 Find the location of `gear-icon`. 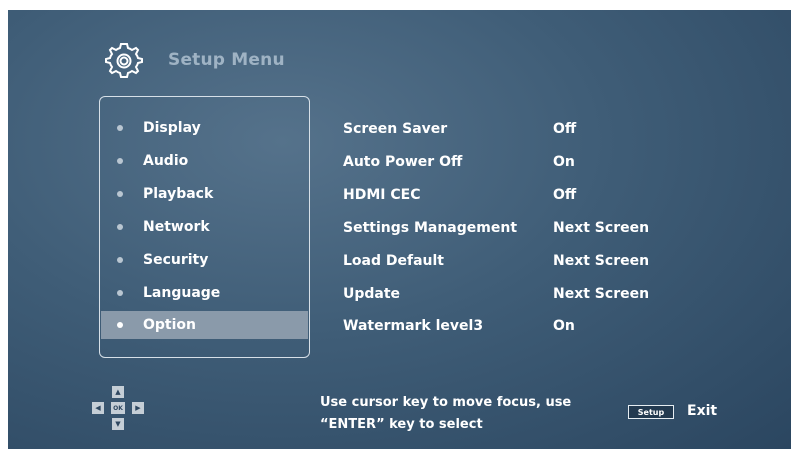

gear-icon is located at coordinates (124, 60).